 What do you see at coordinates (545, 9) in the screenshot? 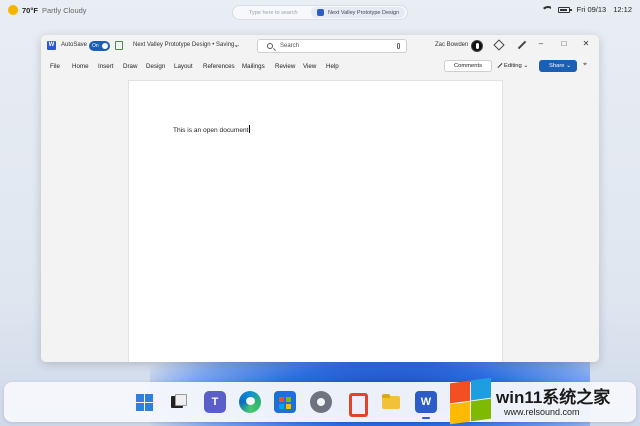
I see `wifi-icon` at bounding box center [545, 9].